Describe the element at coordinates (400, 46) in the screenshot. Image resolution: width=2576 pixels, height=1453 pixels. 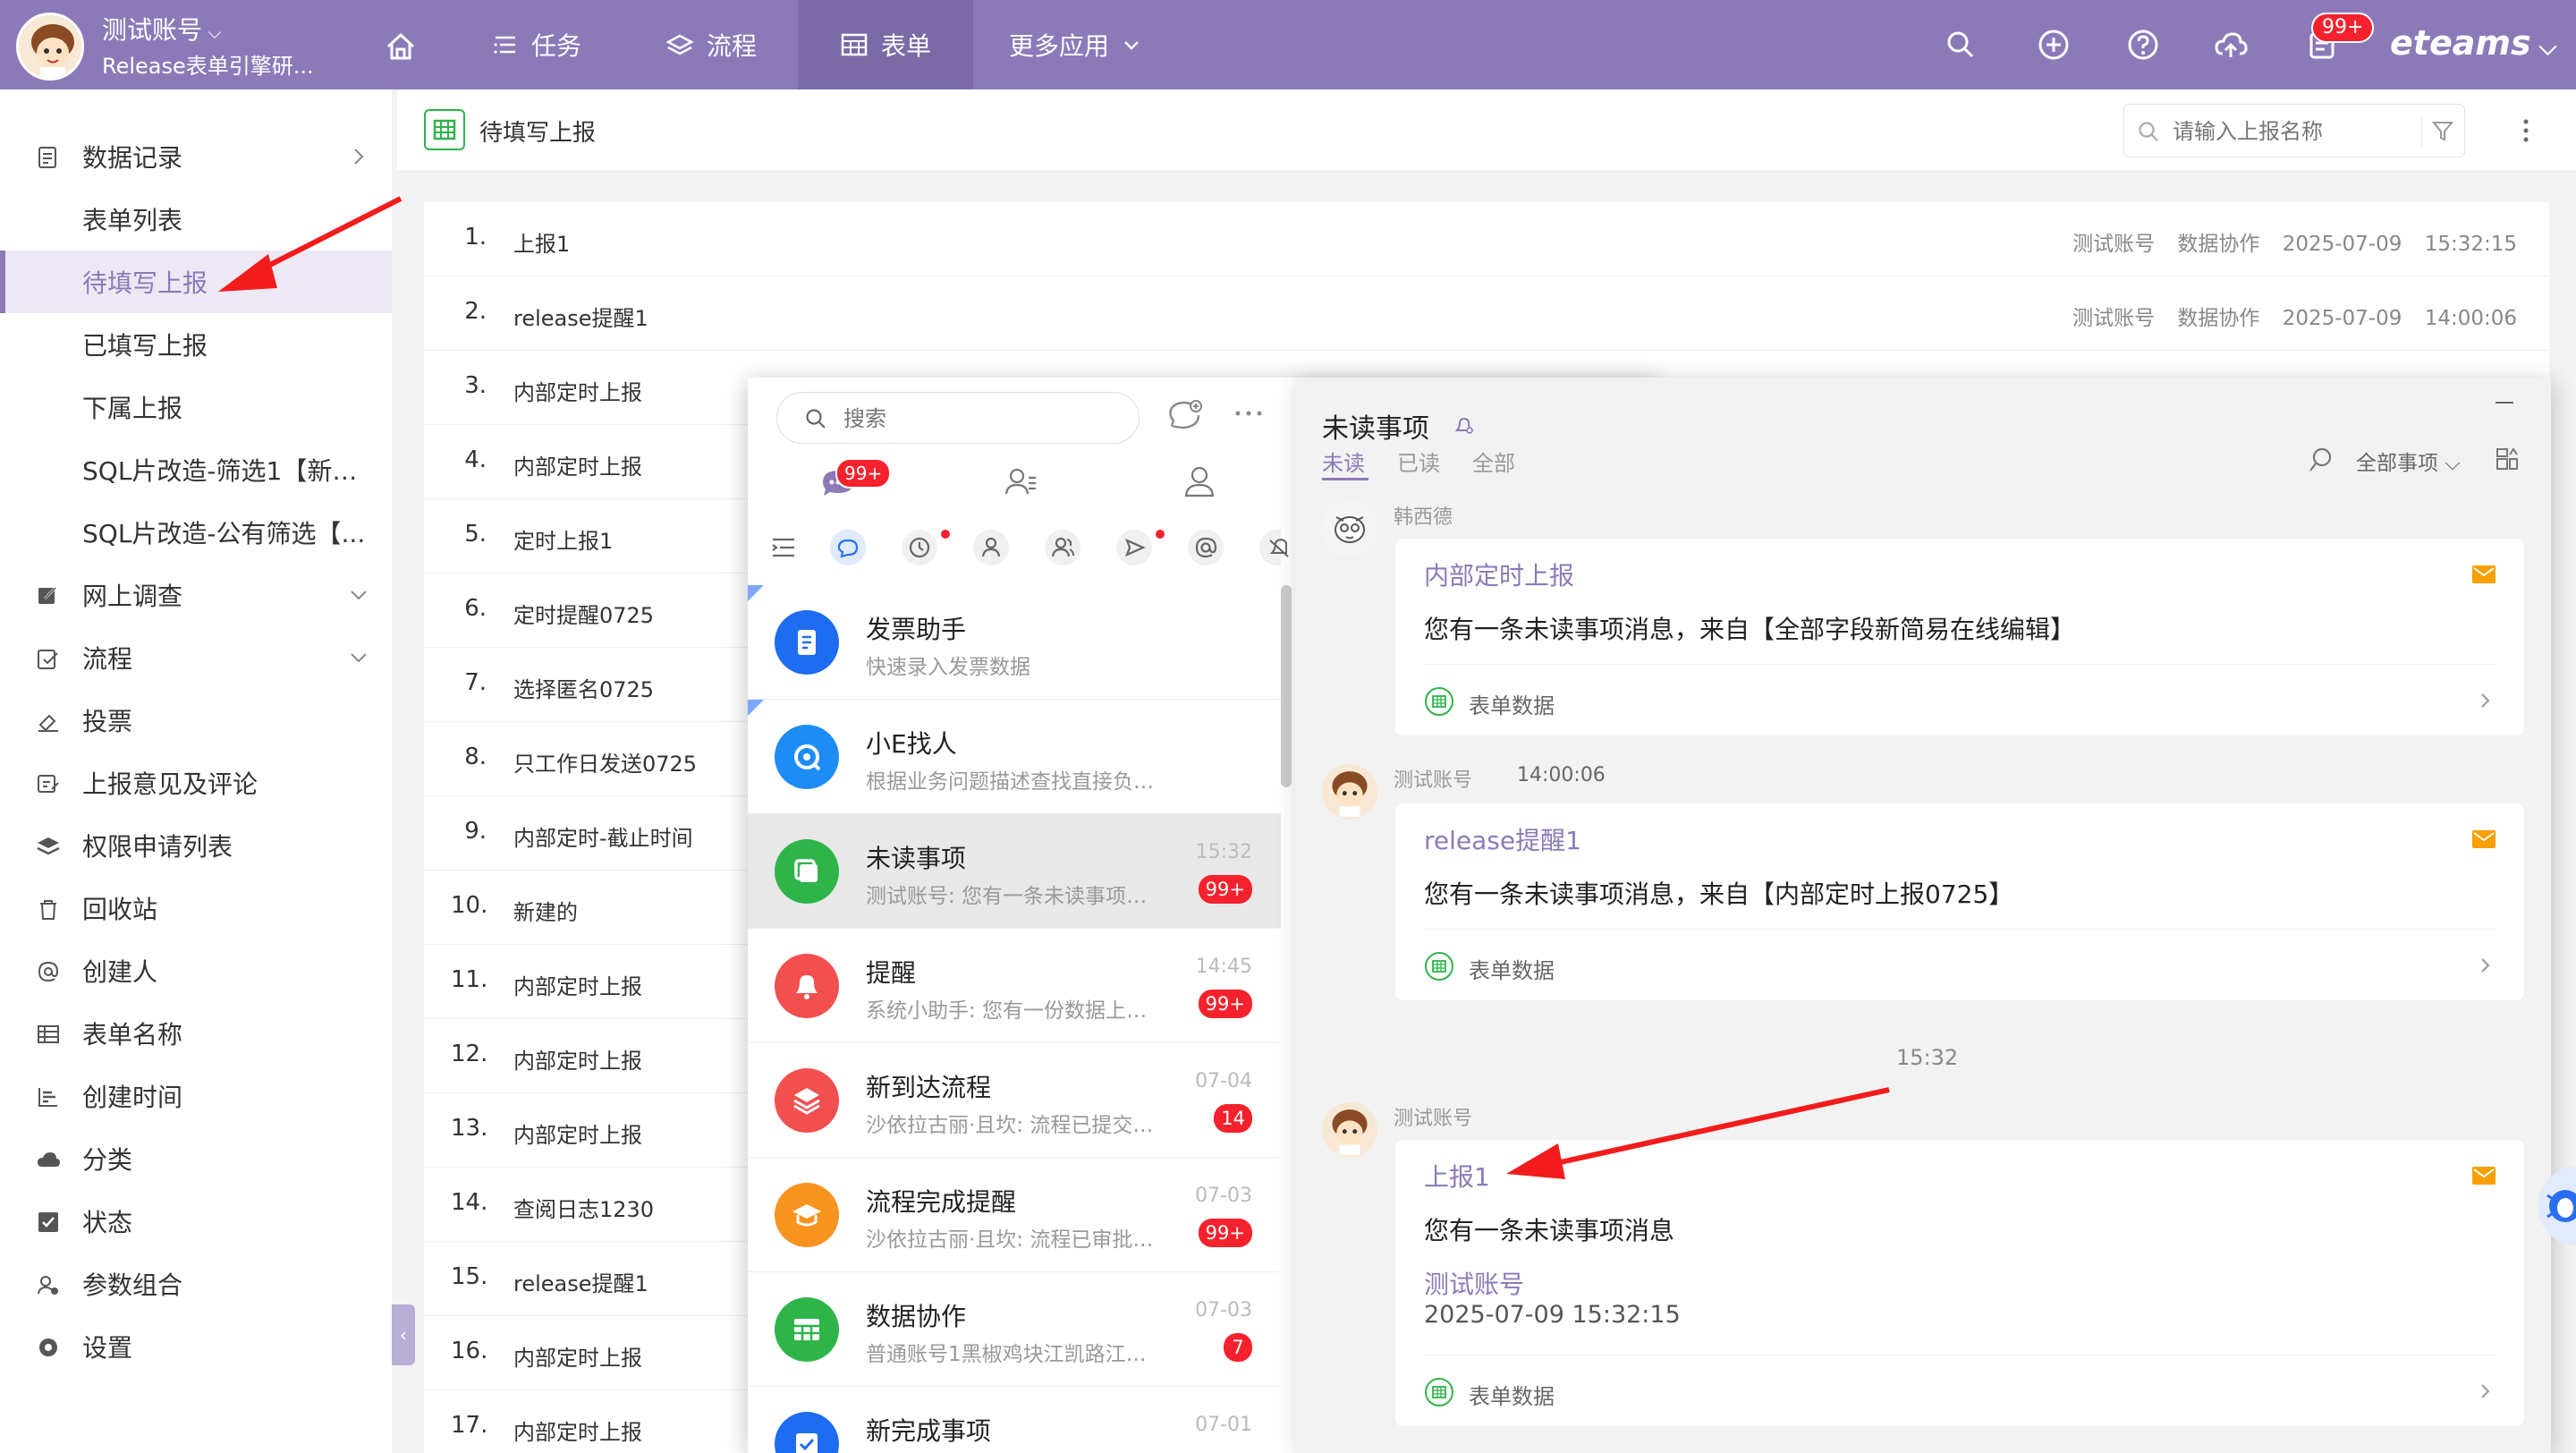
I see `home-button` at that location.